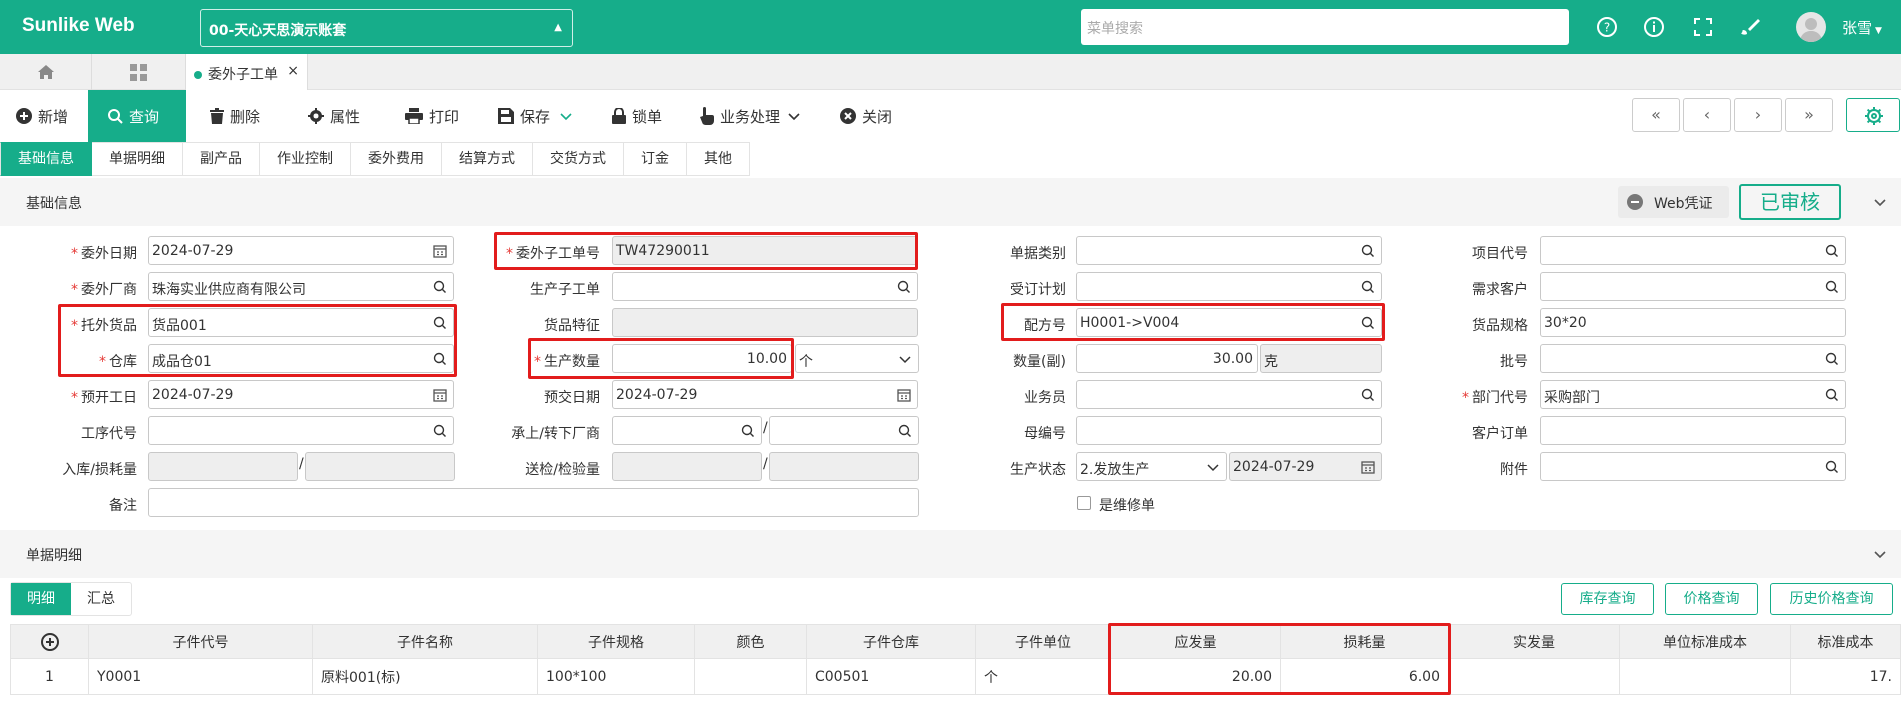  Describe the element at coordinates (1043, 641) in the screenshot. I see `col-child-unit: 子件单位` at that location.